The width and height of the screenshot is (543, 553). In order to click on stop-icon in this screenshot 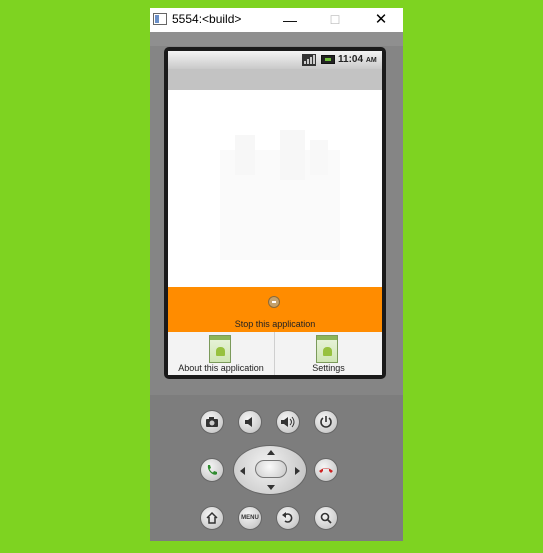, I will do `click(274, 302)`.